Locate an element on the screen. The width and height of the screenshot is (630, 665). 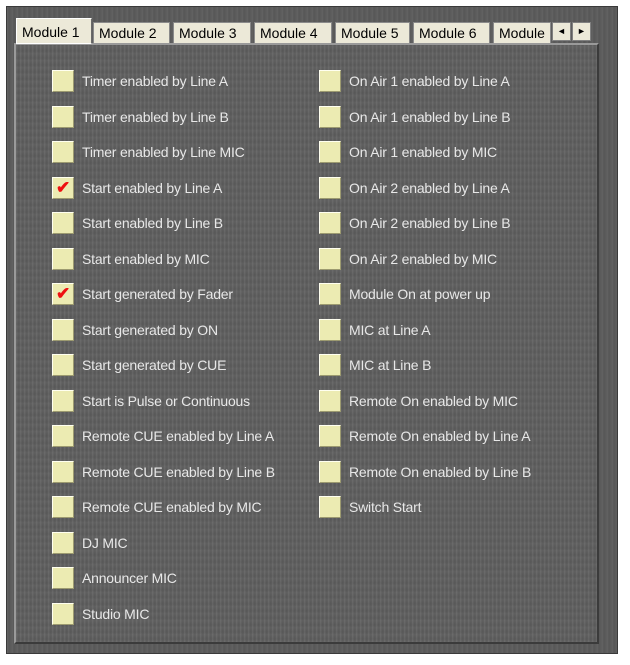
option-row: On Air 2 enabled by Line B is located at coordinates (415, 223).